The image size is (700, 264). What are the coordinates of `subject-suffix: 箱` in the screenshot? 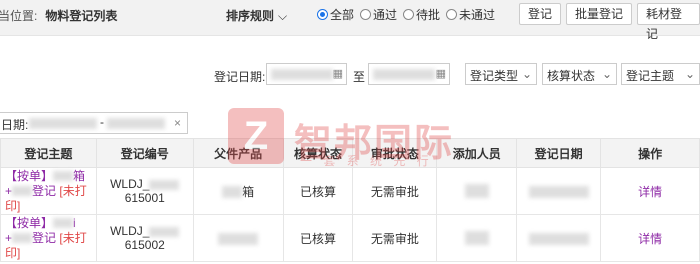 It's located at (79, 175).